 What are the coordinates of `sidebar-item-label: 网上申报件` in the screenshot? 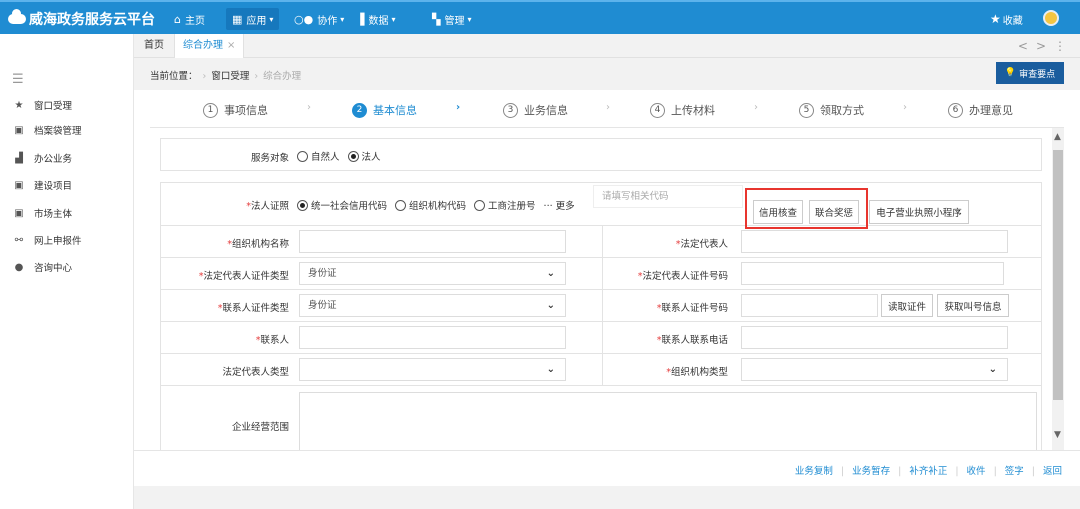 It's located at (58, 241).